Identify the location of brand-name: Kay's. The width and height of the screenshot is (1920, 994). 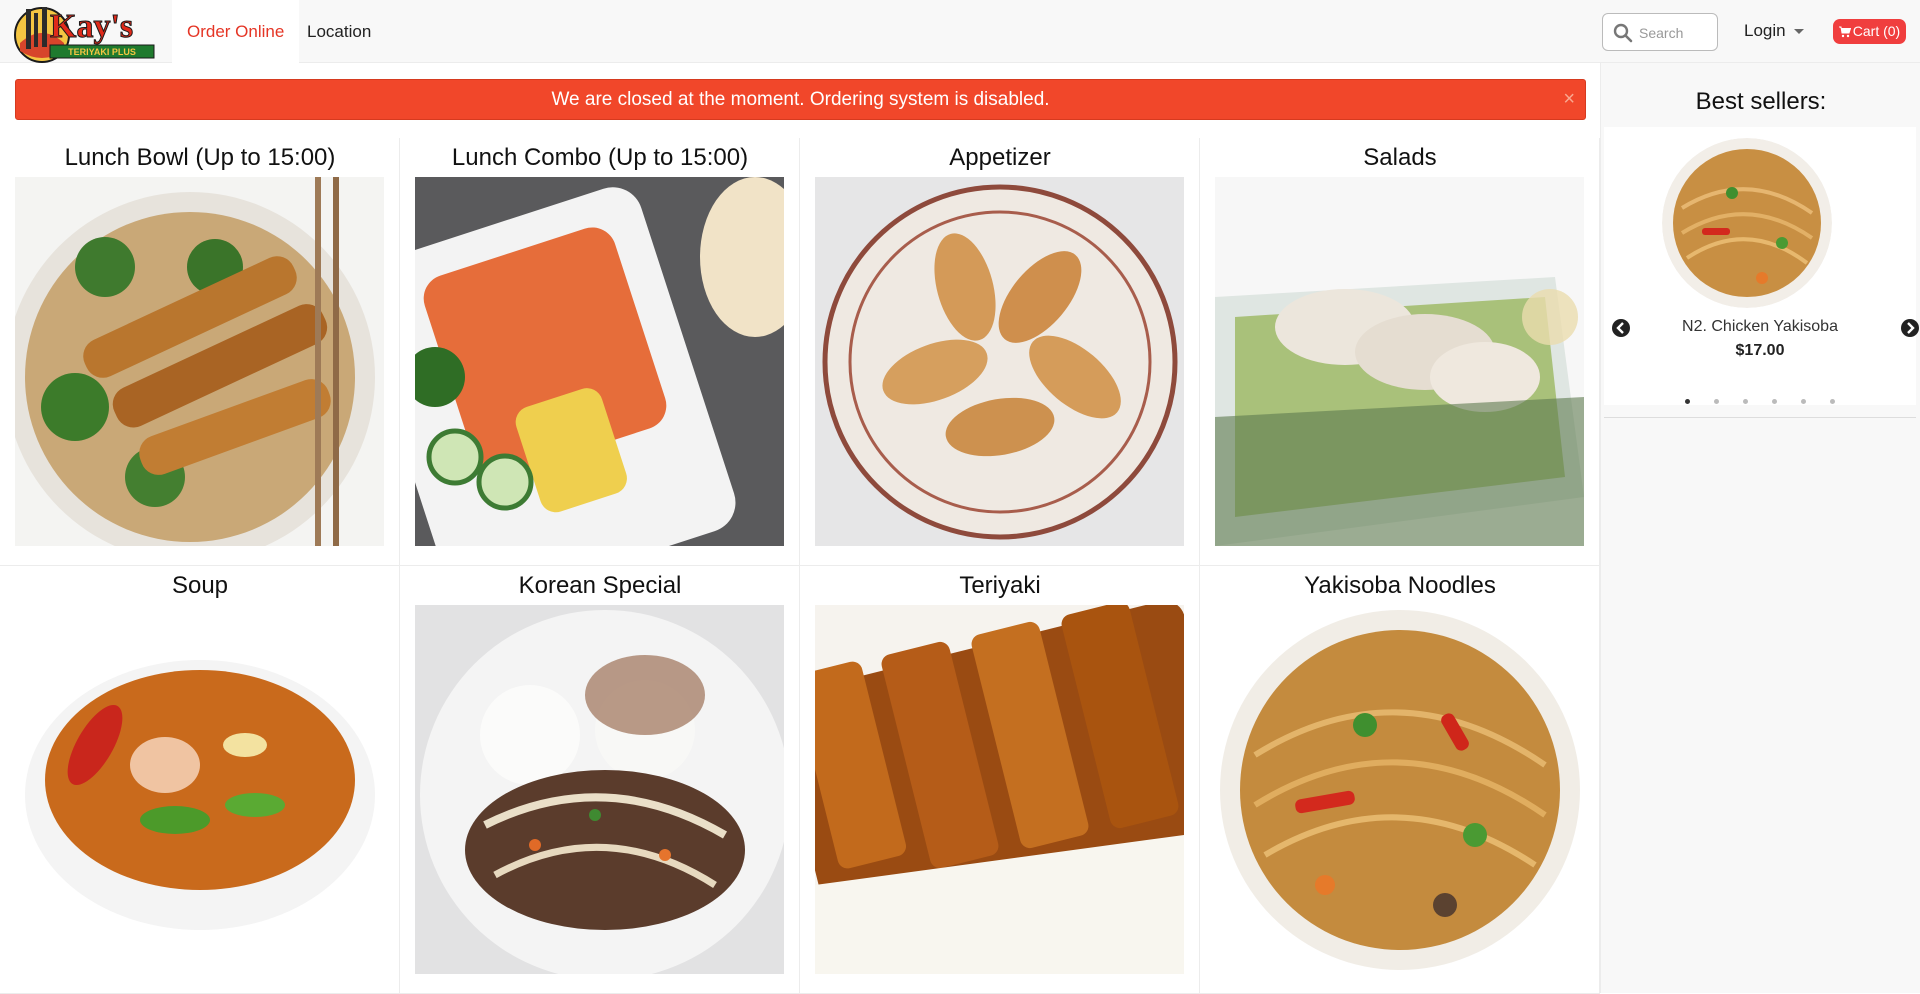
(91, 26).